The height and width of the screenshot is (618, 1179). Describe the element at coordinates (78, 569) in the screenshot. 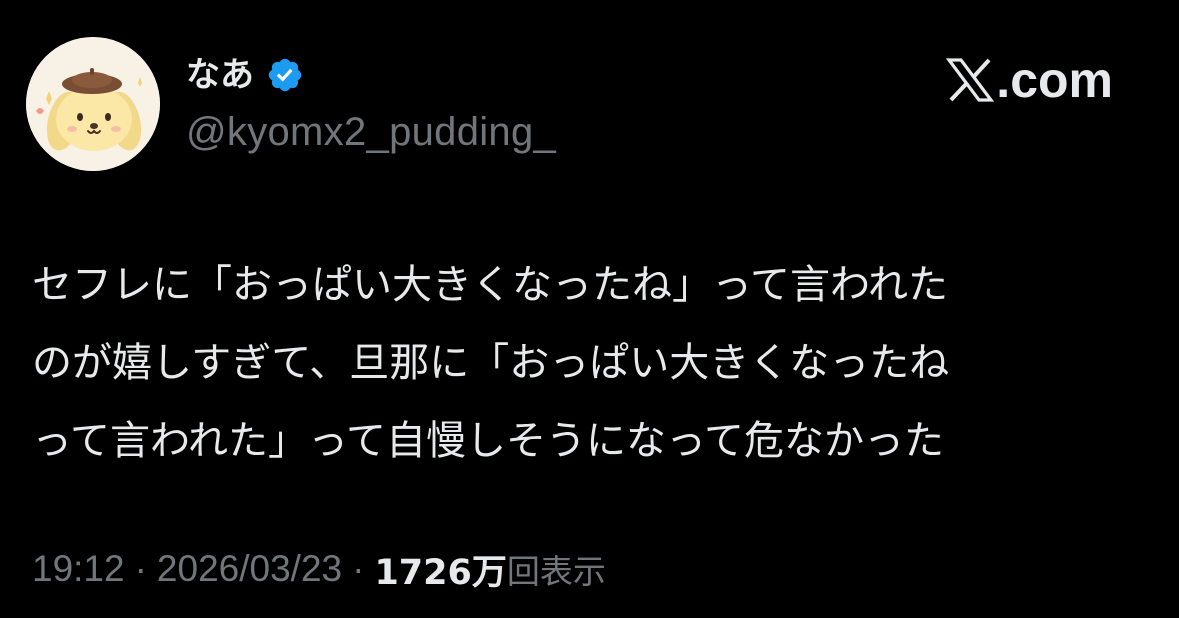

I see `tweet-time: 19:12` at that location.